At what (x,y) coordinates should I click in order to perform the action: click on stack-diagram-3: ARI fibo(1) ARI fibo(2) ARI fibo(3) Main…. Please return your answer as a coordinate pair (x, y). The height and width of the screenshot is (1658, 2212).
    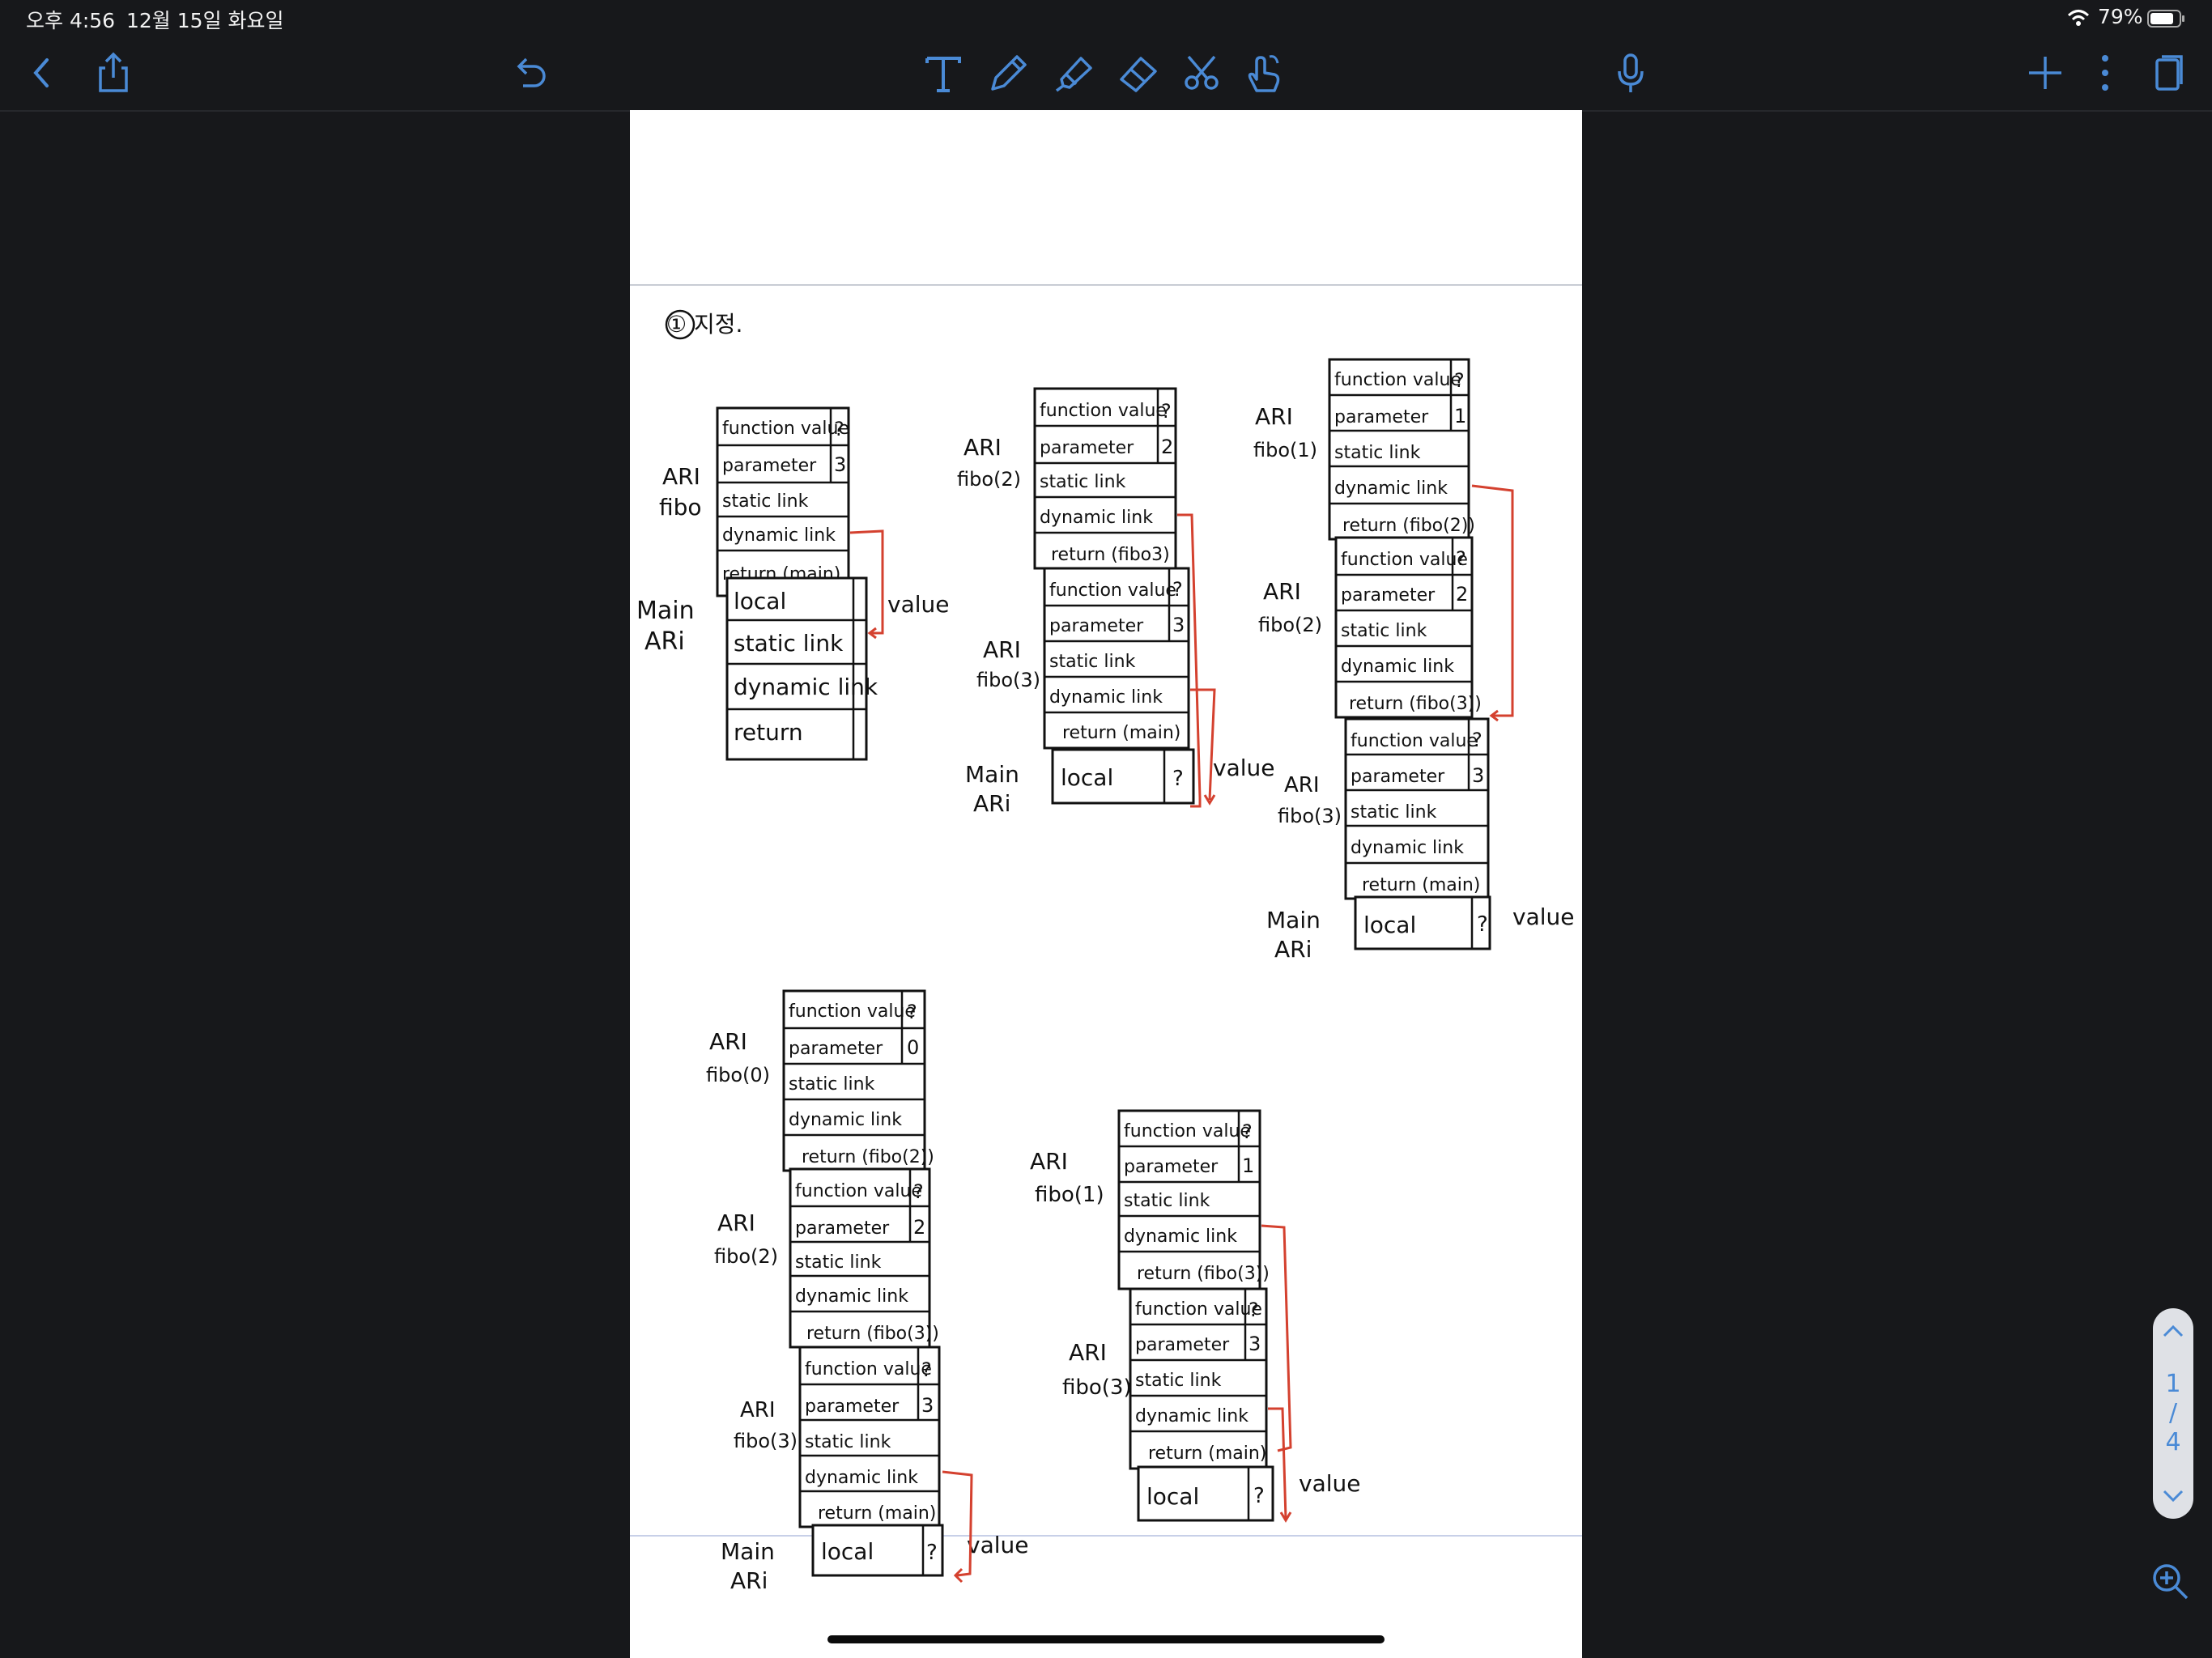
    Looking at the image, I should click on (1414, 660).